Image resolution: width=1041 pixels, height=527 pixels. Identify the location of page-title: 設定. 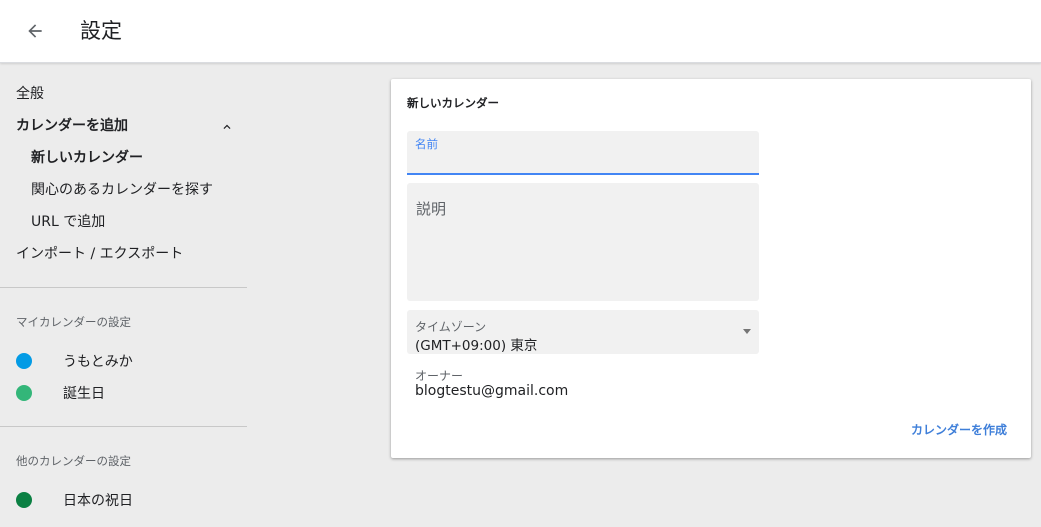
(101, 31).